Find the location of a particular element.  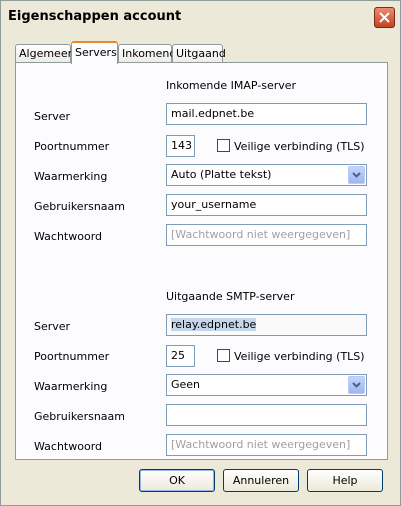

incoming-tls-label: Veilige verbinding (TLS) is located at coordinates (299, 146).